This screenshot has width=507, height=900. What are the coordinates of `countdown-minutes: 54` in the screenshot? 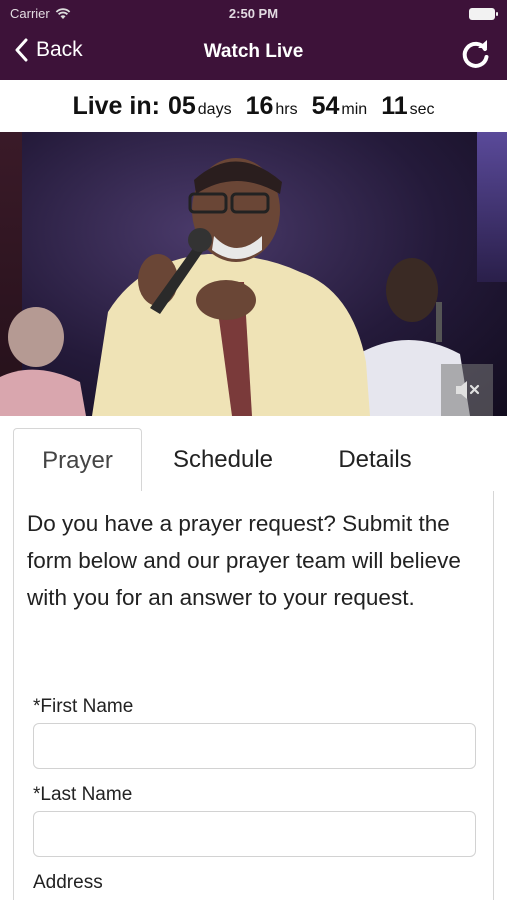 It's located at (325, 106).